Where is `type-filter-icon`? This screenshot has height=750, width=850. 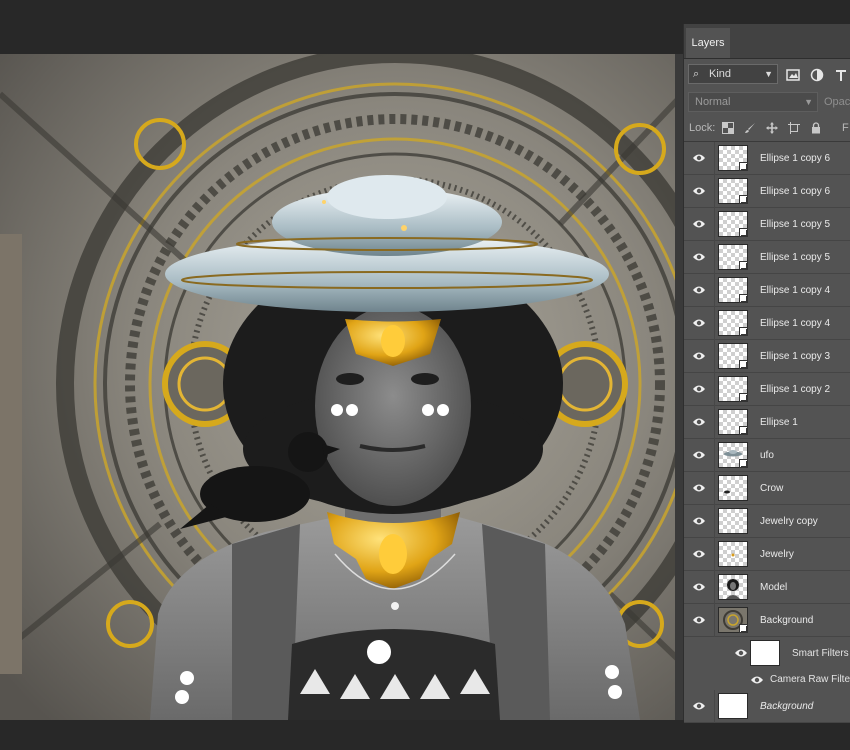
type-filter-icon is located at coordinates (841, 75).